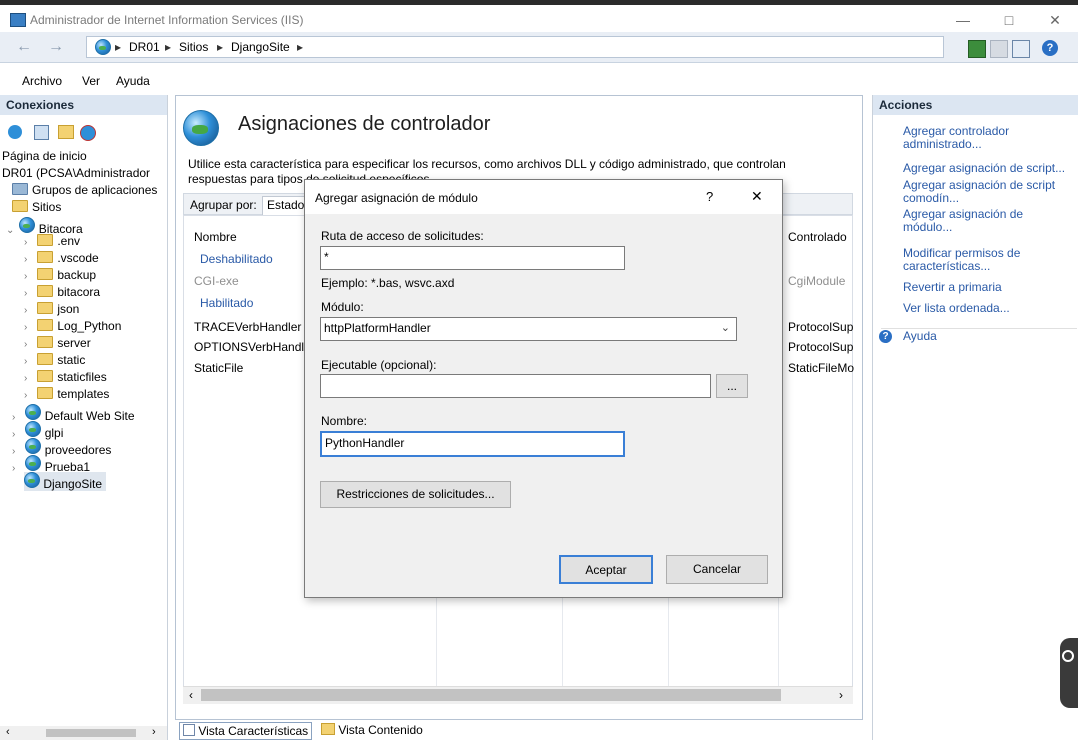 This screenshot has width=1078, height=740. Describe the element at coordinates (36, 207) in the screenshot. I see `tree-sites: Sitios` at that location.